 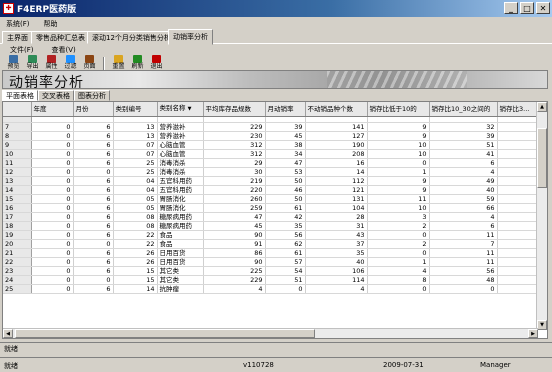 I want to click on table-row: 13 0 6 04 五官科用药 219 50 112 9 49, so click(x=270, y=181).